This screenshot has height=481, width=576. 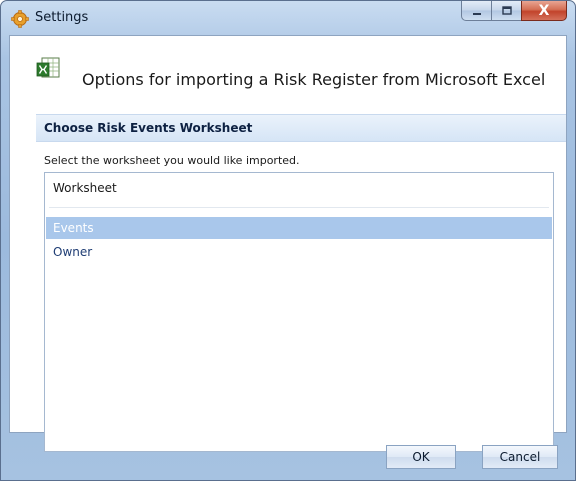 I want to click on close-button: X, so click(x=544, y=11).